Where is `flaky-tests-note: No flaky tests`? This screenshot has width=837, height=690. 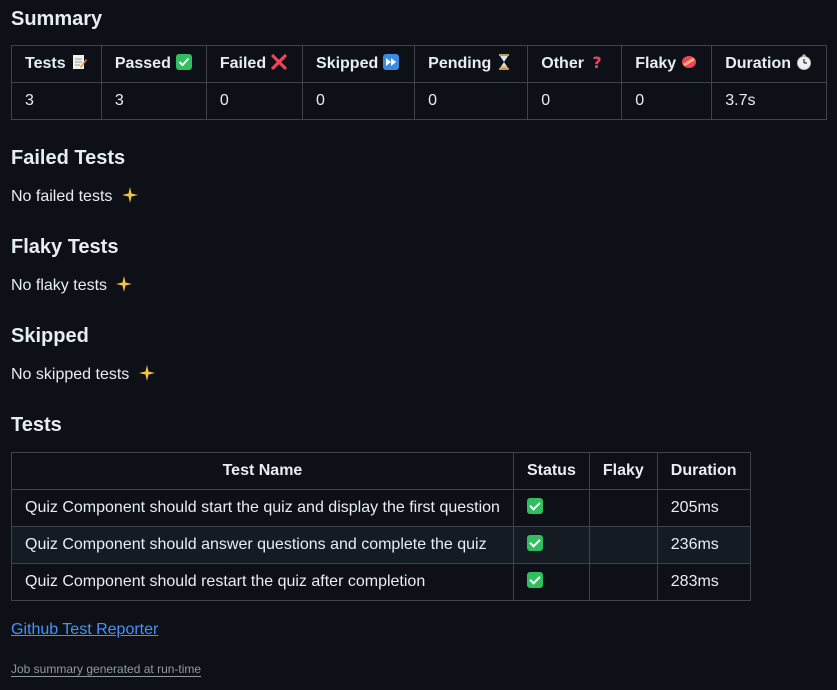 flaky-tests-note: No flaky tests is located at coordinates (72, 286).